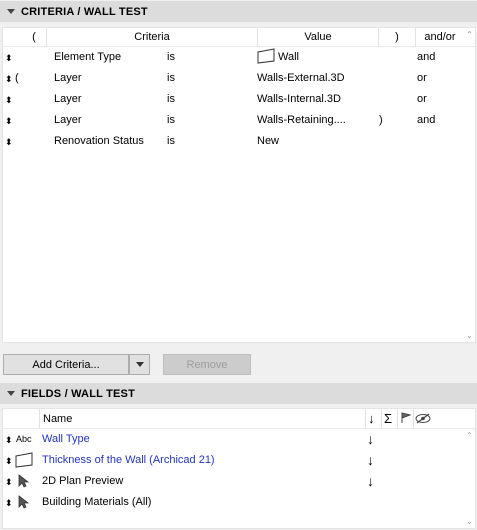 Image resolution: width=477 pixels, height=530 pixels. Describe the element at coordinates (238, 393) in the screenshot. I see `fields-section-header: FIELDS / WALL TEST` at that location.